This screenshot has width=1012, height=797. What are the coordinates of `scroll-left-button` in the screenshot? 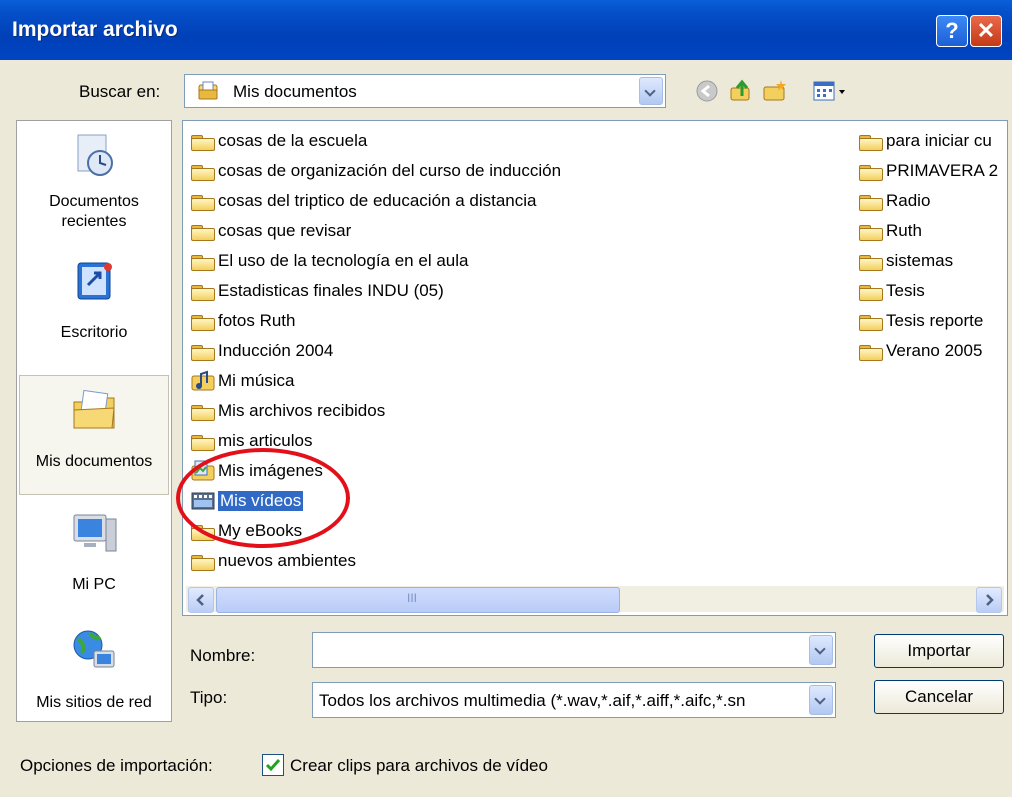 It's located at (201, 600).